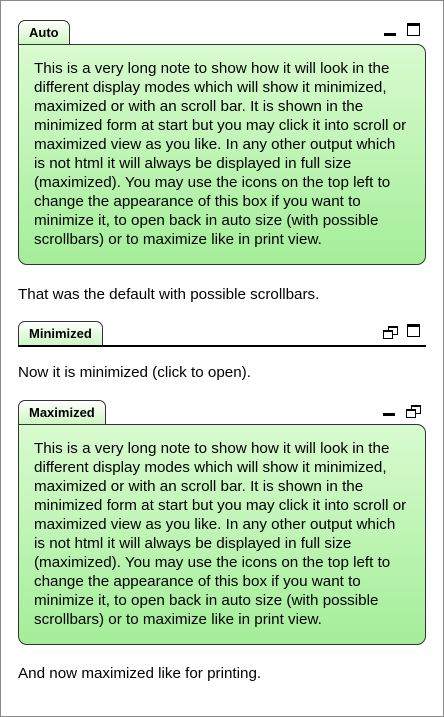  What do you see at coordinates (222, 32) in the screenshot?
I see `note-header: Auto` at bounding box center [222, 32].